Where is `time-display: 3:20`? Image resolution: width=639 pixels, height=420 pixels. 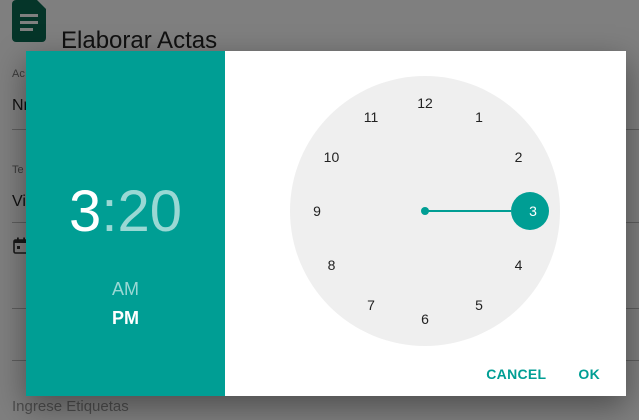 time-display: 3:20 is located at coordinates (125, 212).